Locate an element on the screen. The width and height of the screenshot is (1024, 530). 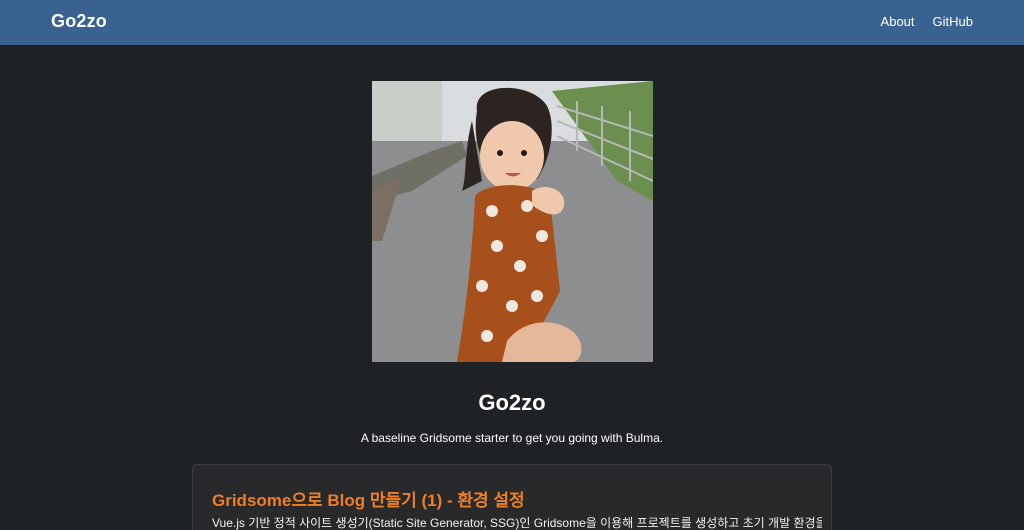
brand-link: Go2zo is located at coordinates (79, 21).